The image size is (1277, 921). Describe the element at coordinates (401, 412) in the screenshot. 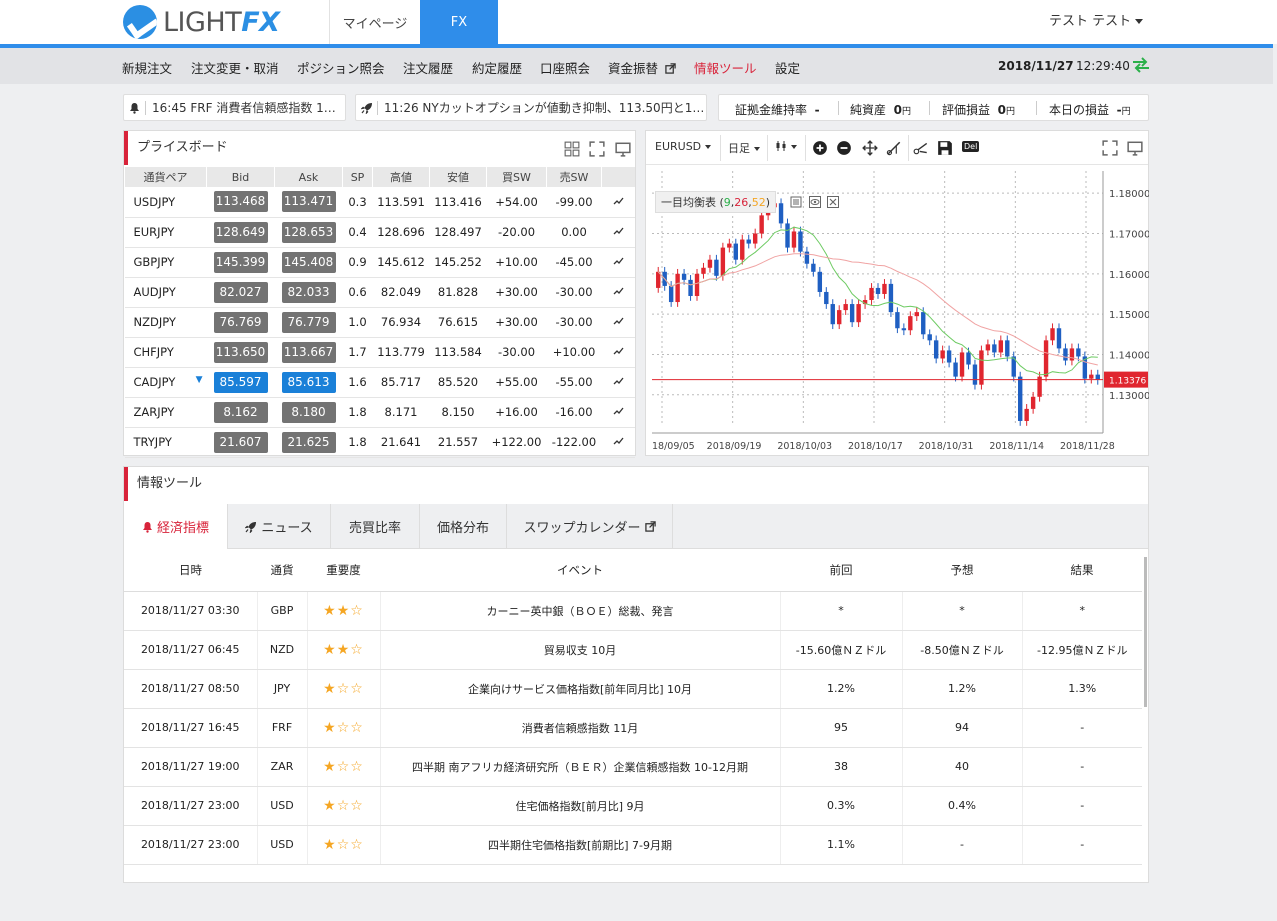

I see `high-price: 8.171` at that location.